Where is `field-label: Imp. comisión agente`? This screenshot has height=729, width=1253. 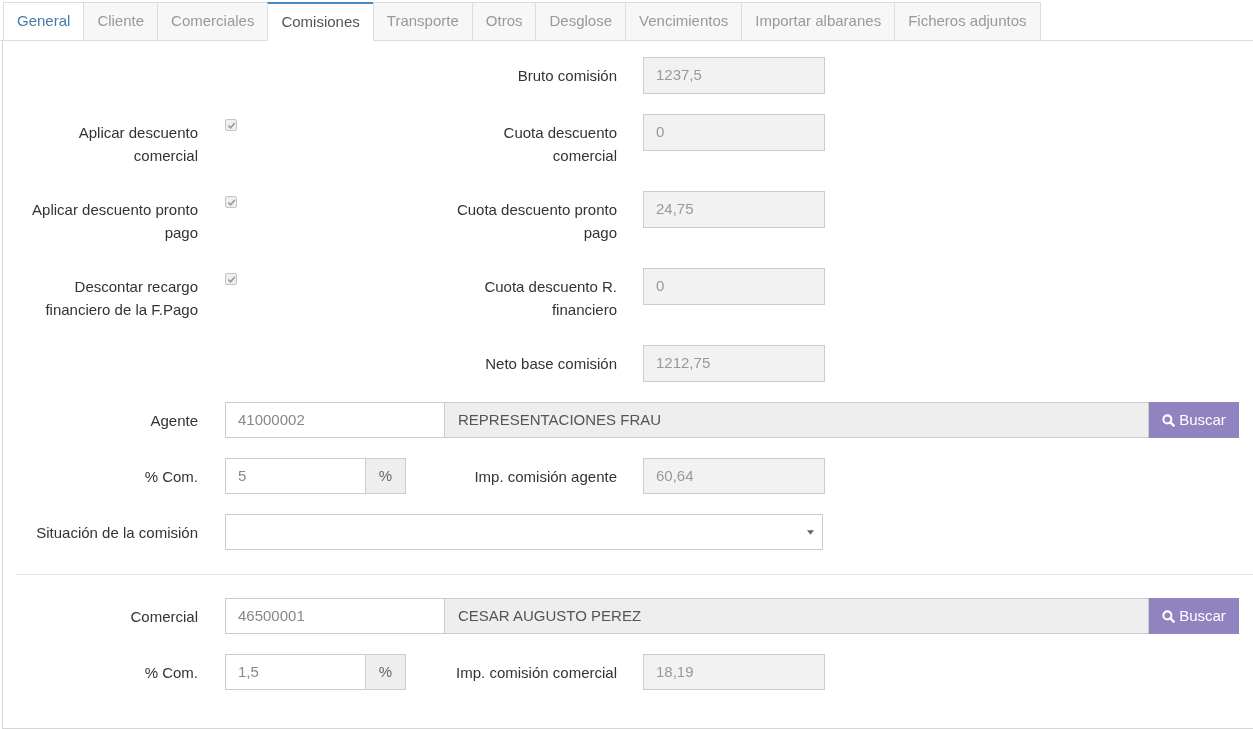
field-label: Imp. comisión agente is located at coordinates (545, 477).